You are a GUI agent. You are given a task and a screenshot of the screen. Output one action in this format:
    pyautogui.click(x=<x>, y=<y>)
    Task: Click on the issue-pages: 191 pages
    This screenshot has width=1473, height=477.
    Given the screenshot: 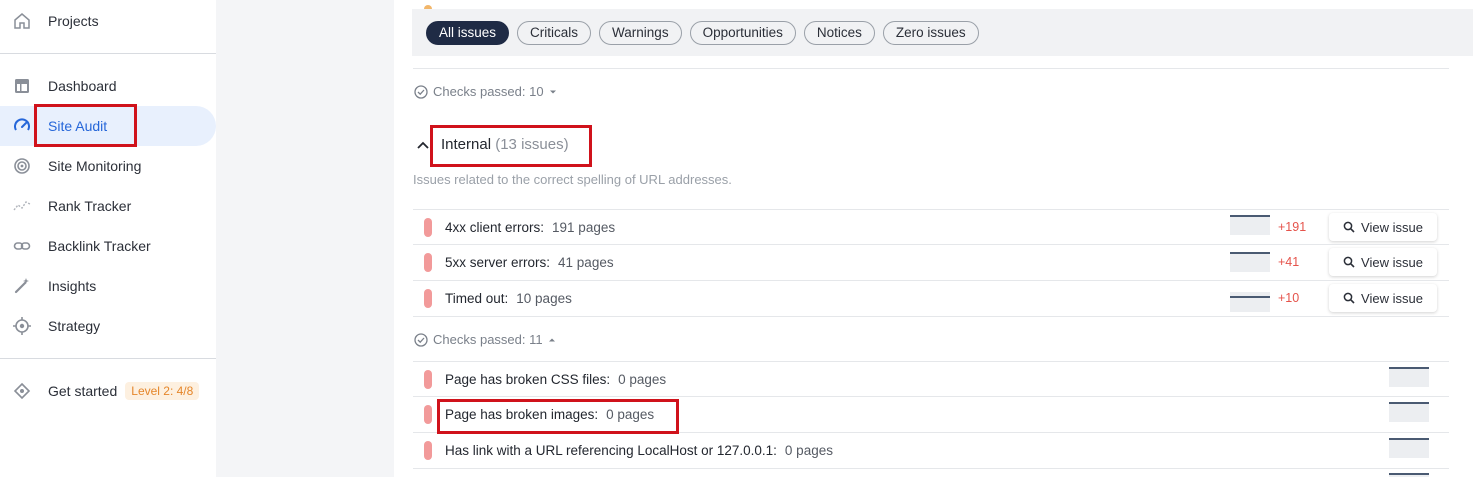 What is the action you would take?
    pyautogui.click(x=584, y=227)
    